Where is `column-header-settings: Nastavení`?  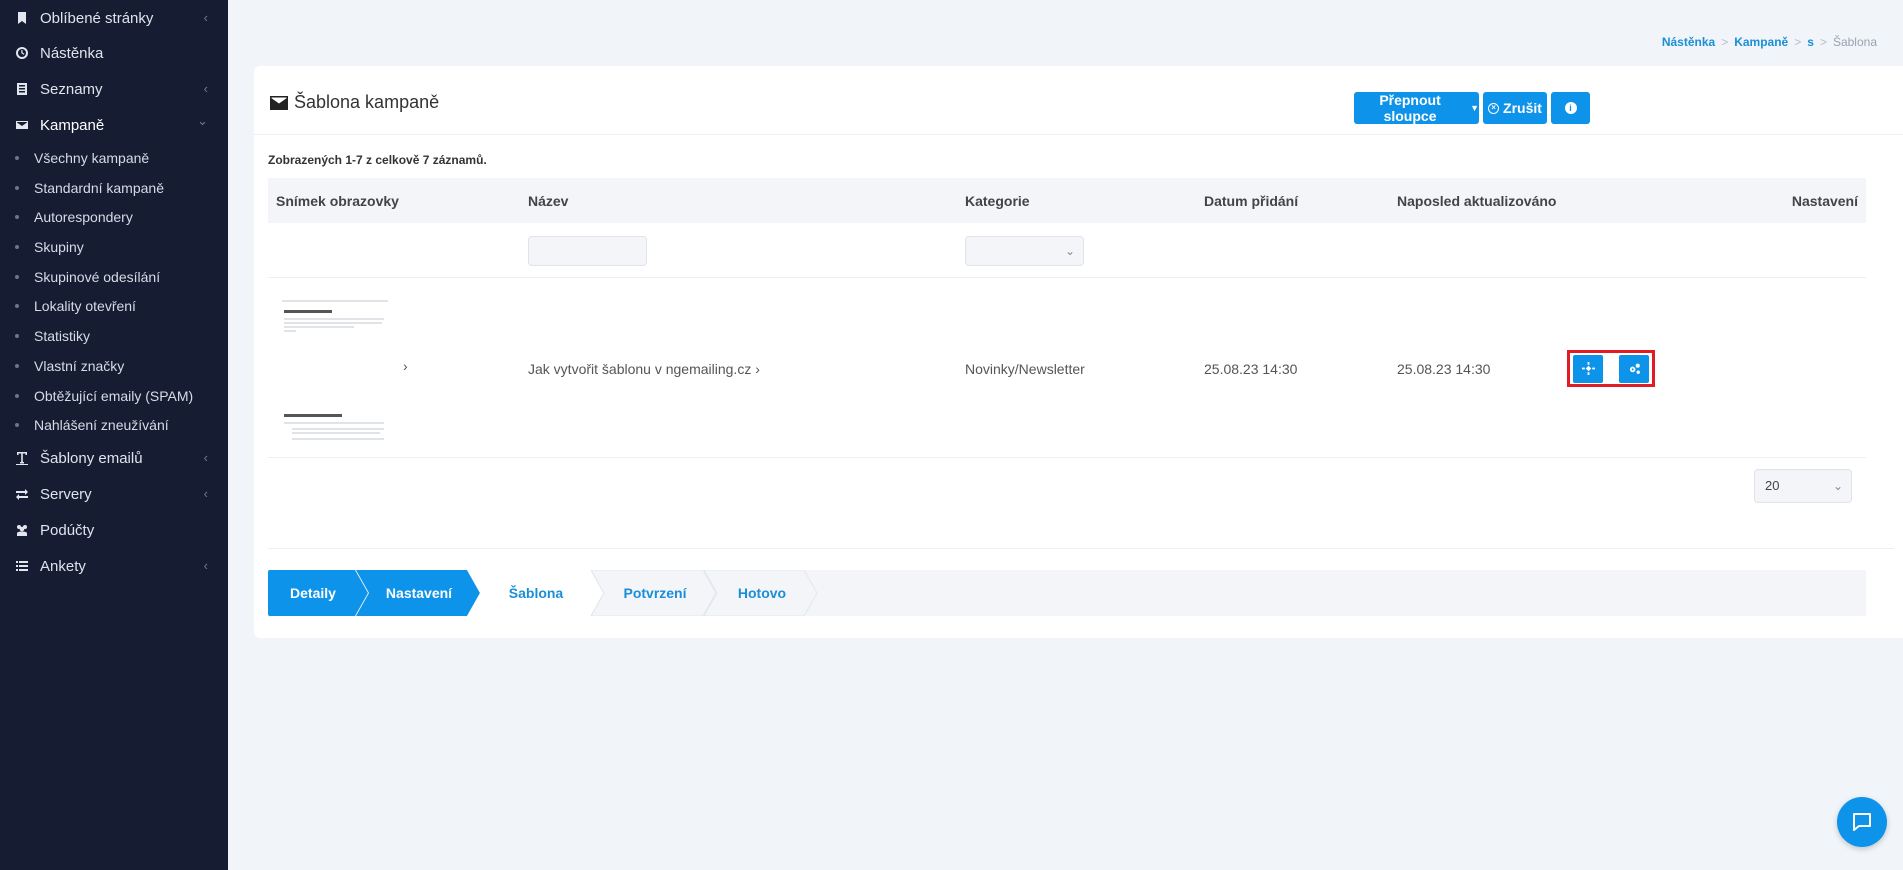
column-header-settings: Nastavení is located at coordinates (1824, 201).